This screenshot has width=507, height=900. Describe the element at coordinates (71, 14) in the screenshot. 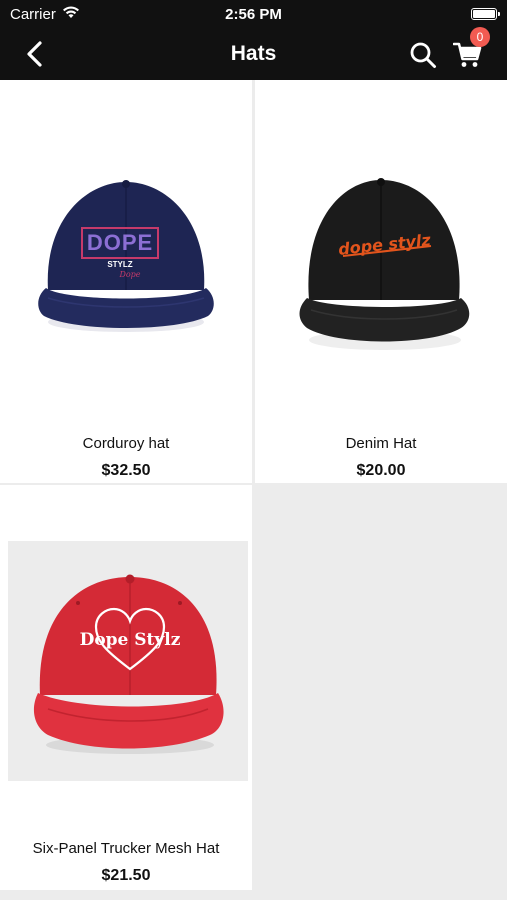

I see `wifi-icon` at that location.